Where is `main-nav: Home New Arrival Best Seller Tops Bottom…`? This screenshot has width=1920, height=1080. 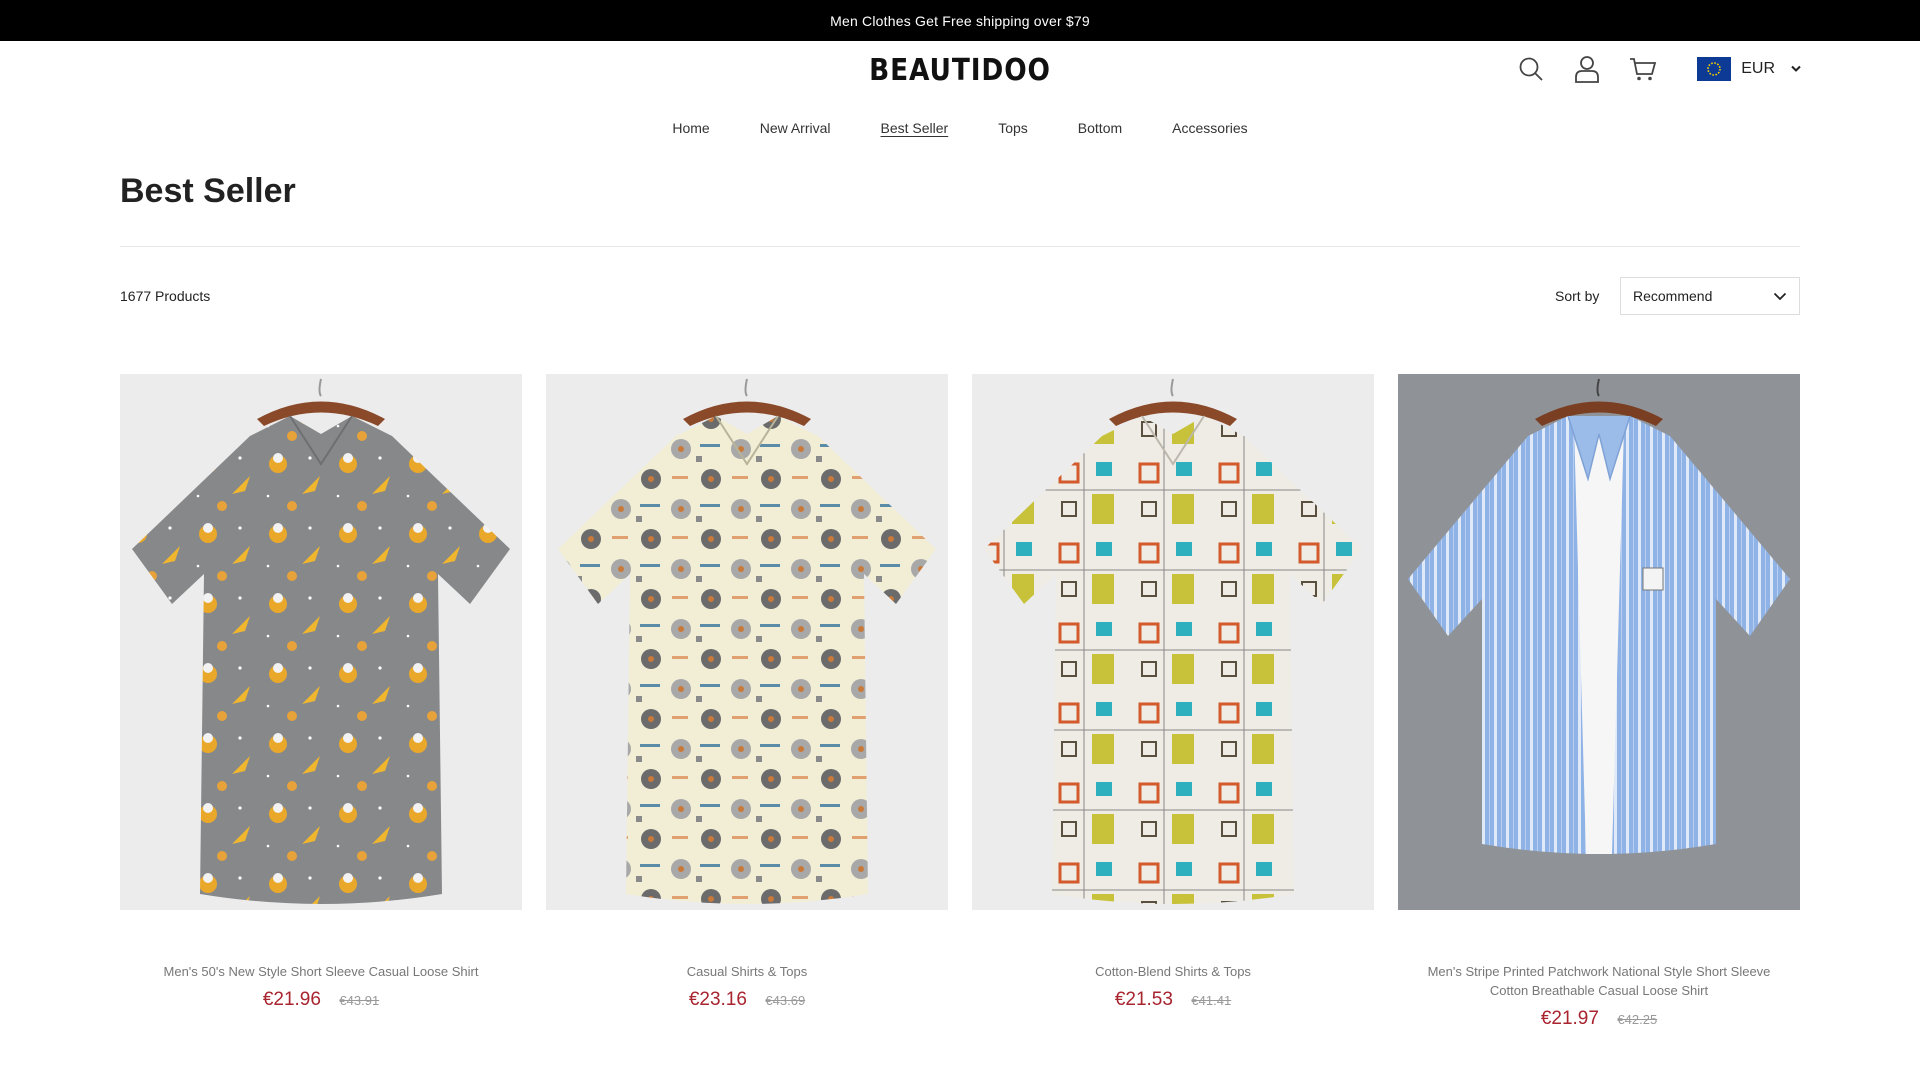
main-nav: Home New Arrival Best Seller Tops Bottom… is located at coordinates (960, 128).